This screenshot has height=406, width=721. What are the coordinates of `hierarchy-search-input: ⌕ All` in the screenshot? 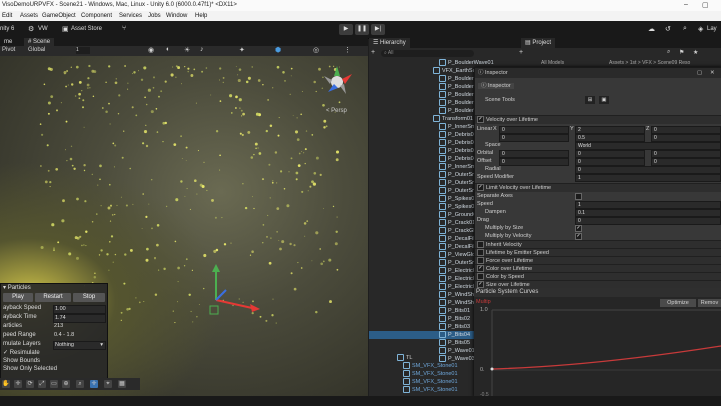 It's located at (427, 53).